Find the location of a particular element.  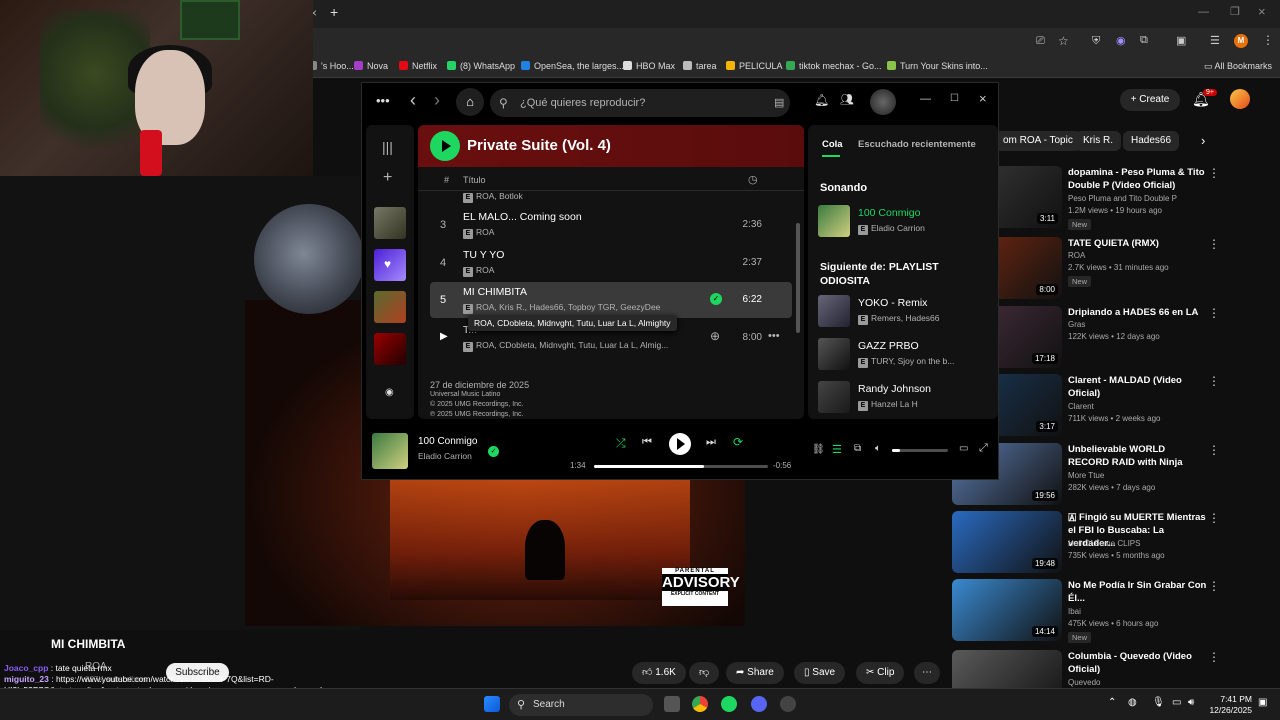

tab-queue: Cola is located at coordinates (832, 144).